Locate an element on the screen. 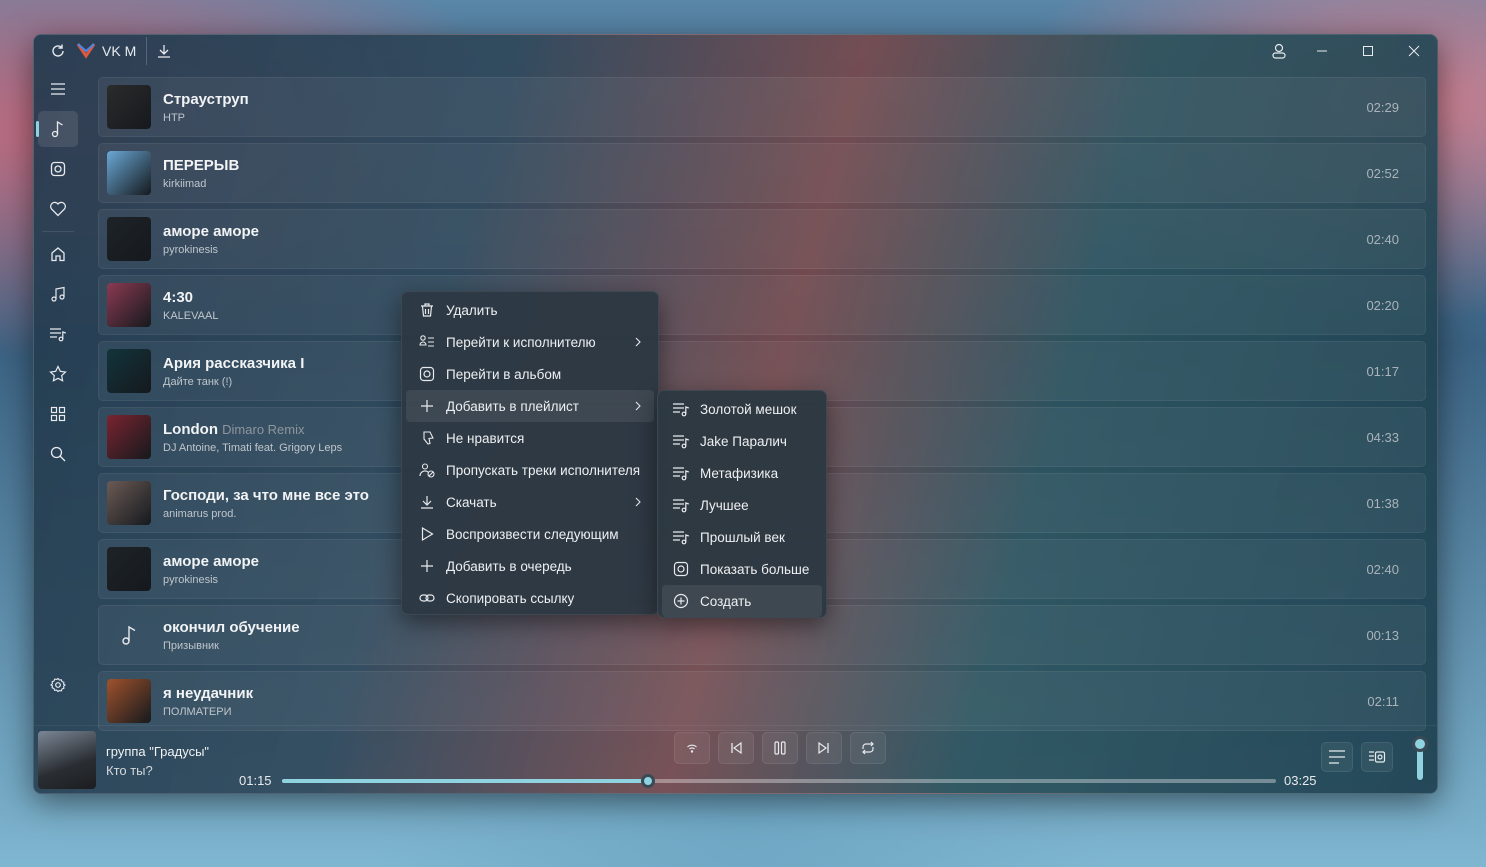 The width and height of the screenshot is (1486, 867). skip-next-icon is located at coordinates (823, 748).